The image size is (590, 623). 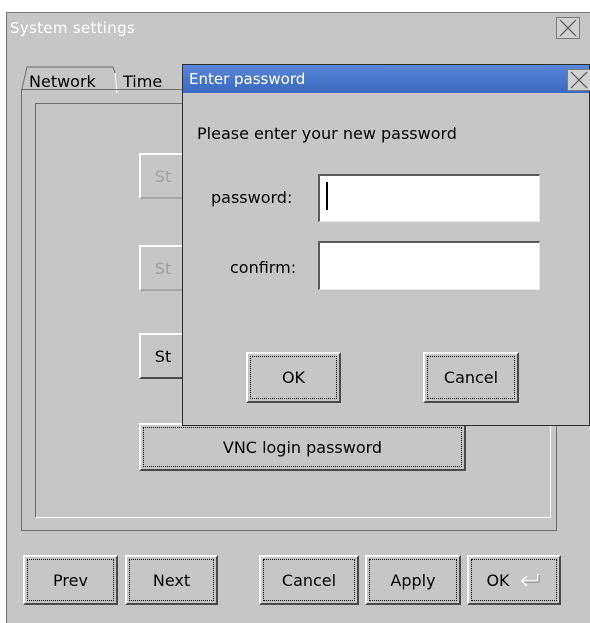 What do you see at coordinates (429, 198) in the screenshot?
I see `password-field` at bounding box center [429, 198].